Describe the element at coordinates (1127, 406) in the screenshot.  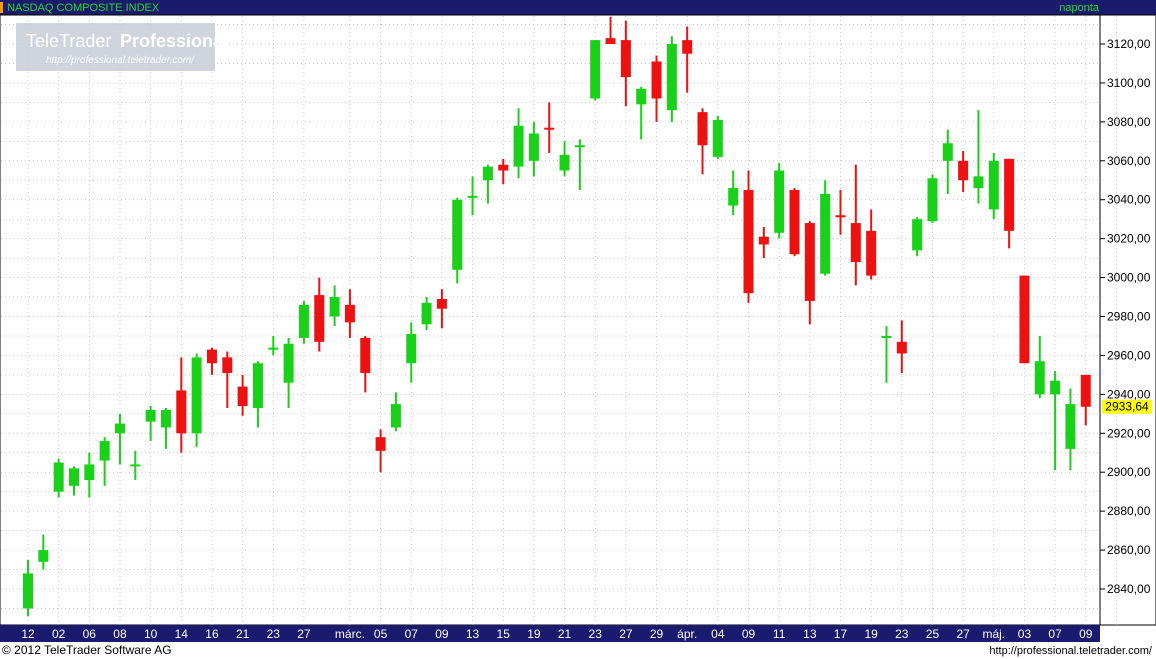
I see `last-price-marker: 2933,64` at that location.